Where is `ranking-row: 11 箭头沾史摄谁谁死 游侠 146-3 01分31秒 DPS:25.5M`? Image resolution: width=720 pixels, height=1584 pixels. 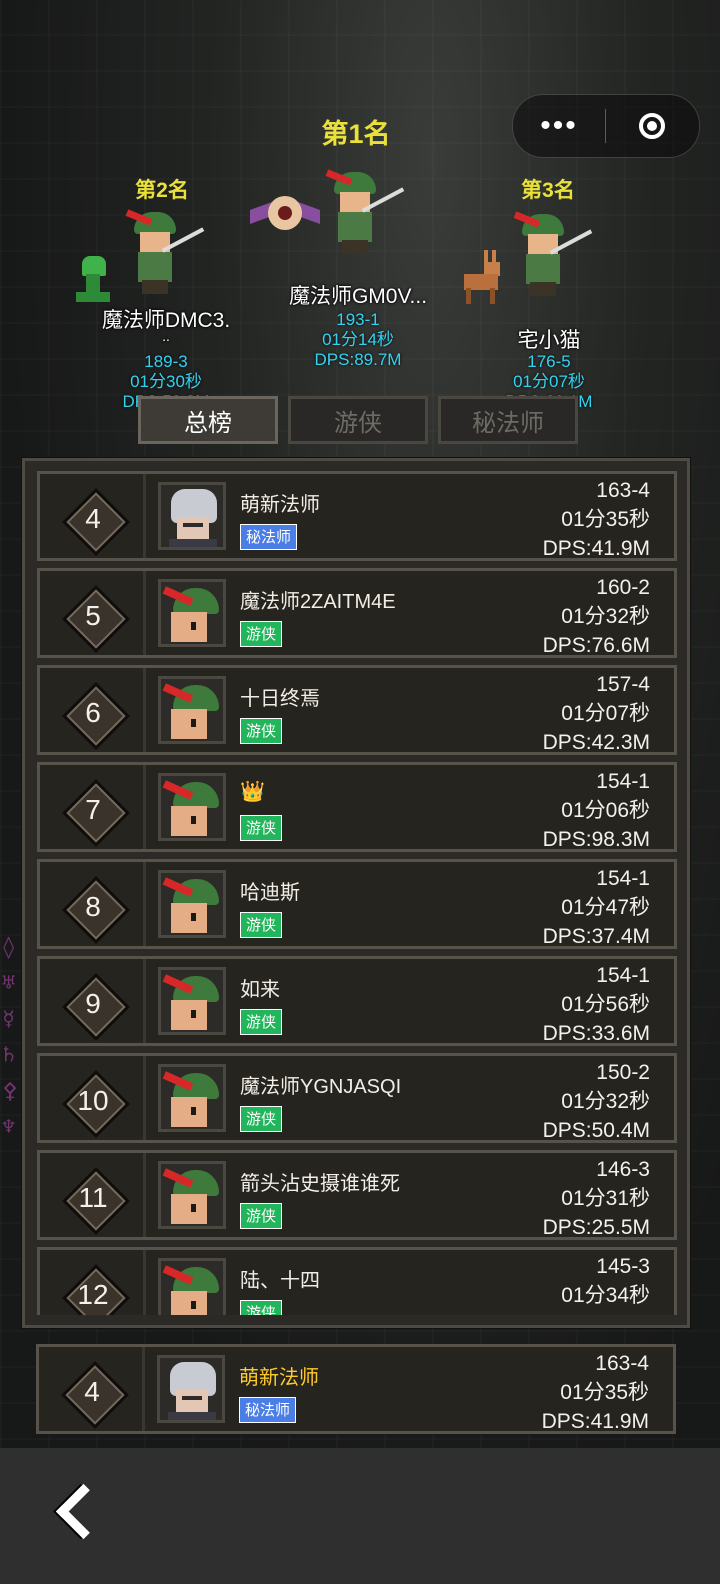
ranking-row: 11 箭头沾史摄谁谁死 游侠 146-3 01分31秒 DPS:25.5M is located at coordinates (357, 1195).